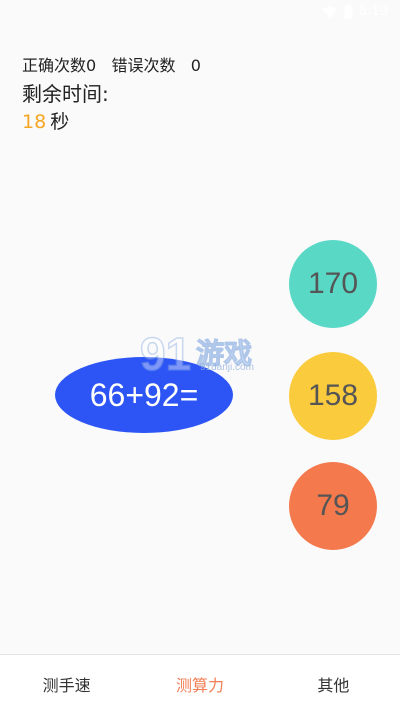  What do you see at coordinates (60, 122) in the screenshot?
I see `timer-unit: 秒` at bounding box center [60, 122].